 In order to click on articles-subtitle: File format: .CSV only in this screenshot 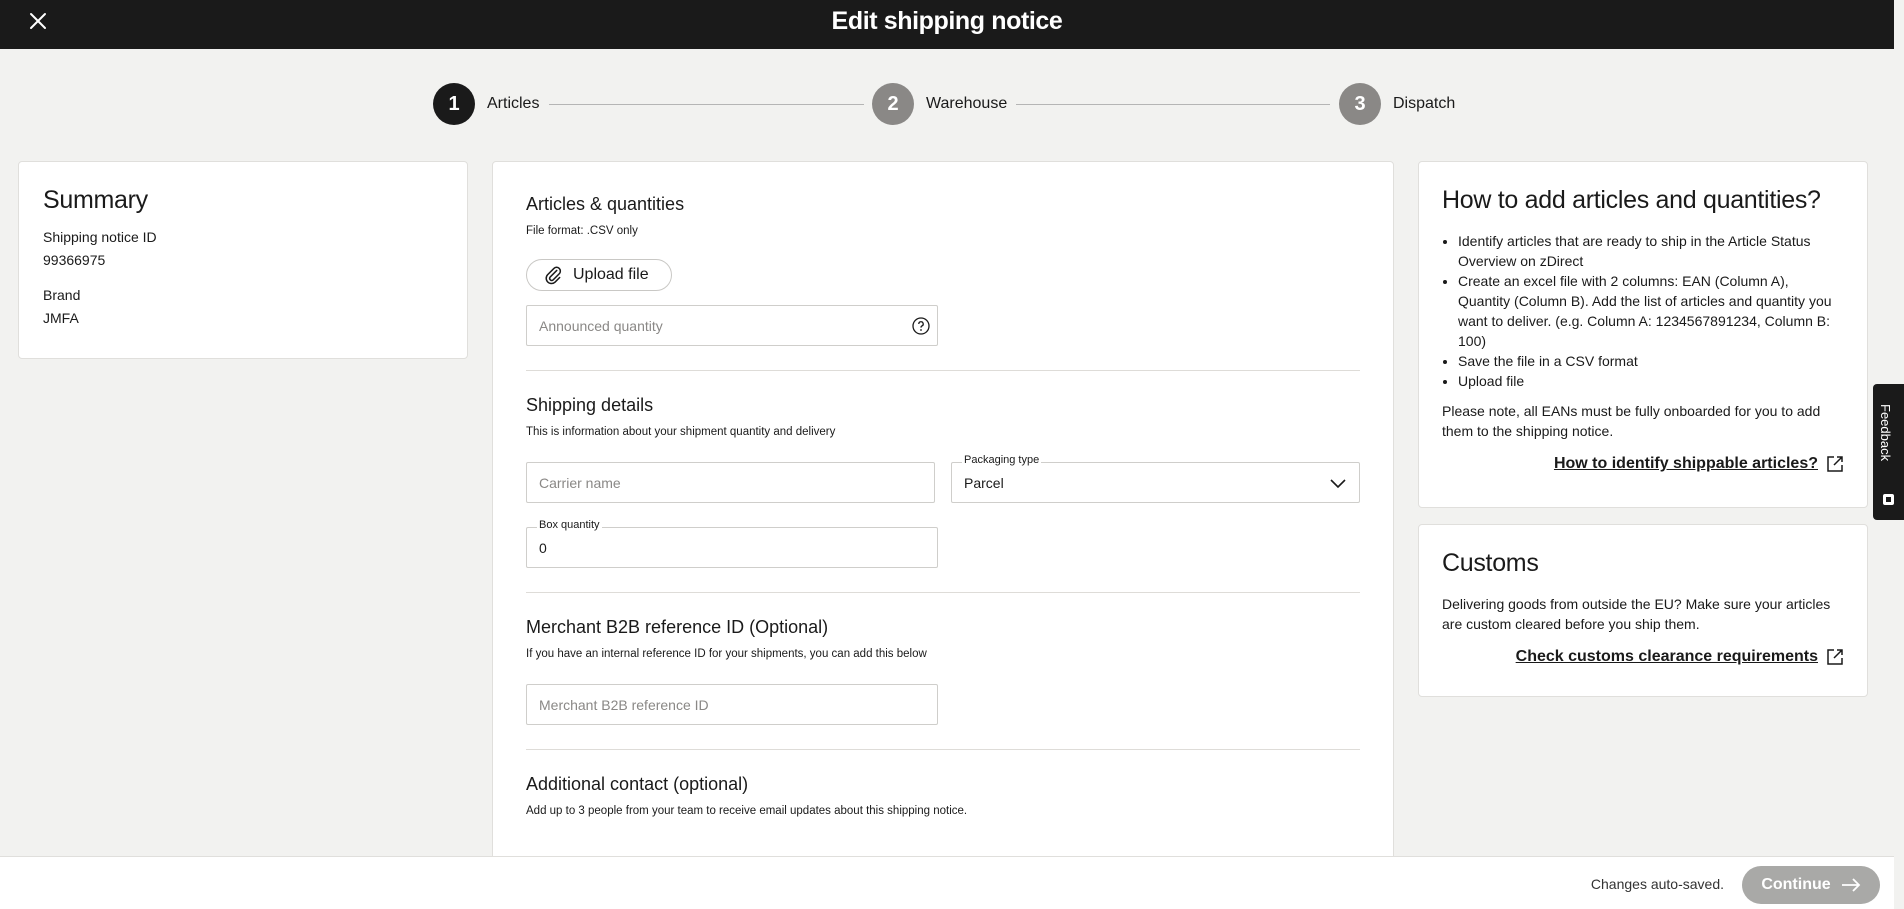, I will do `click(582, 231)`.